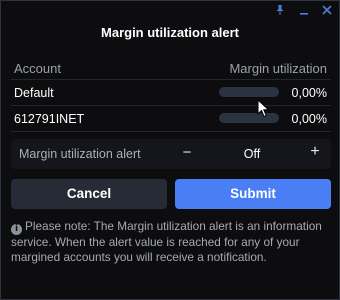 The width and height of the screenshot is (340, 300). I want to click on table-header: Account Margin utilization, so click(171, 68).